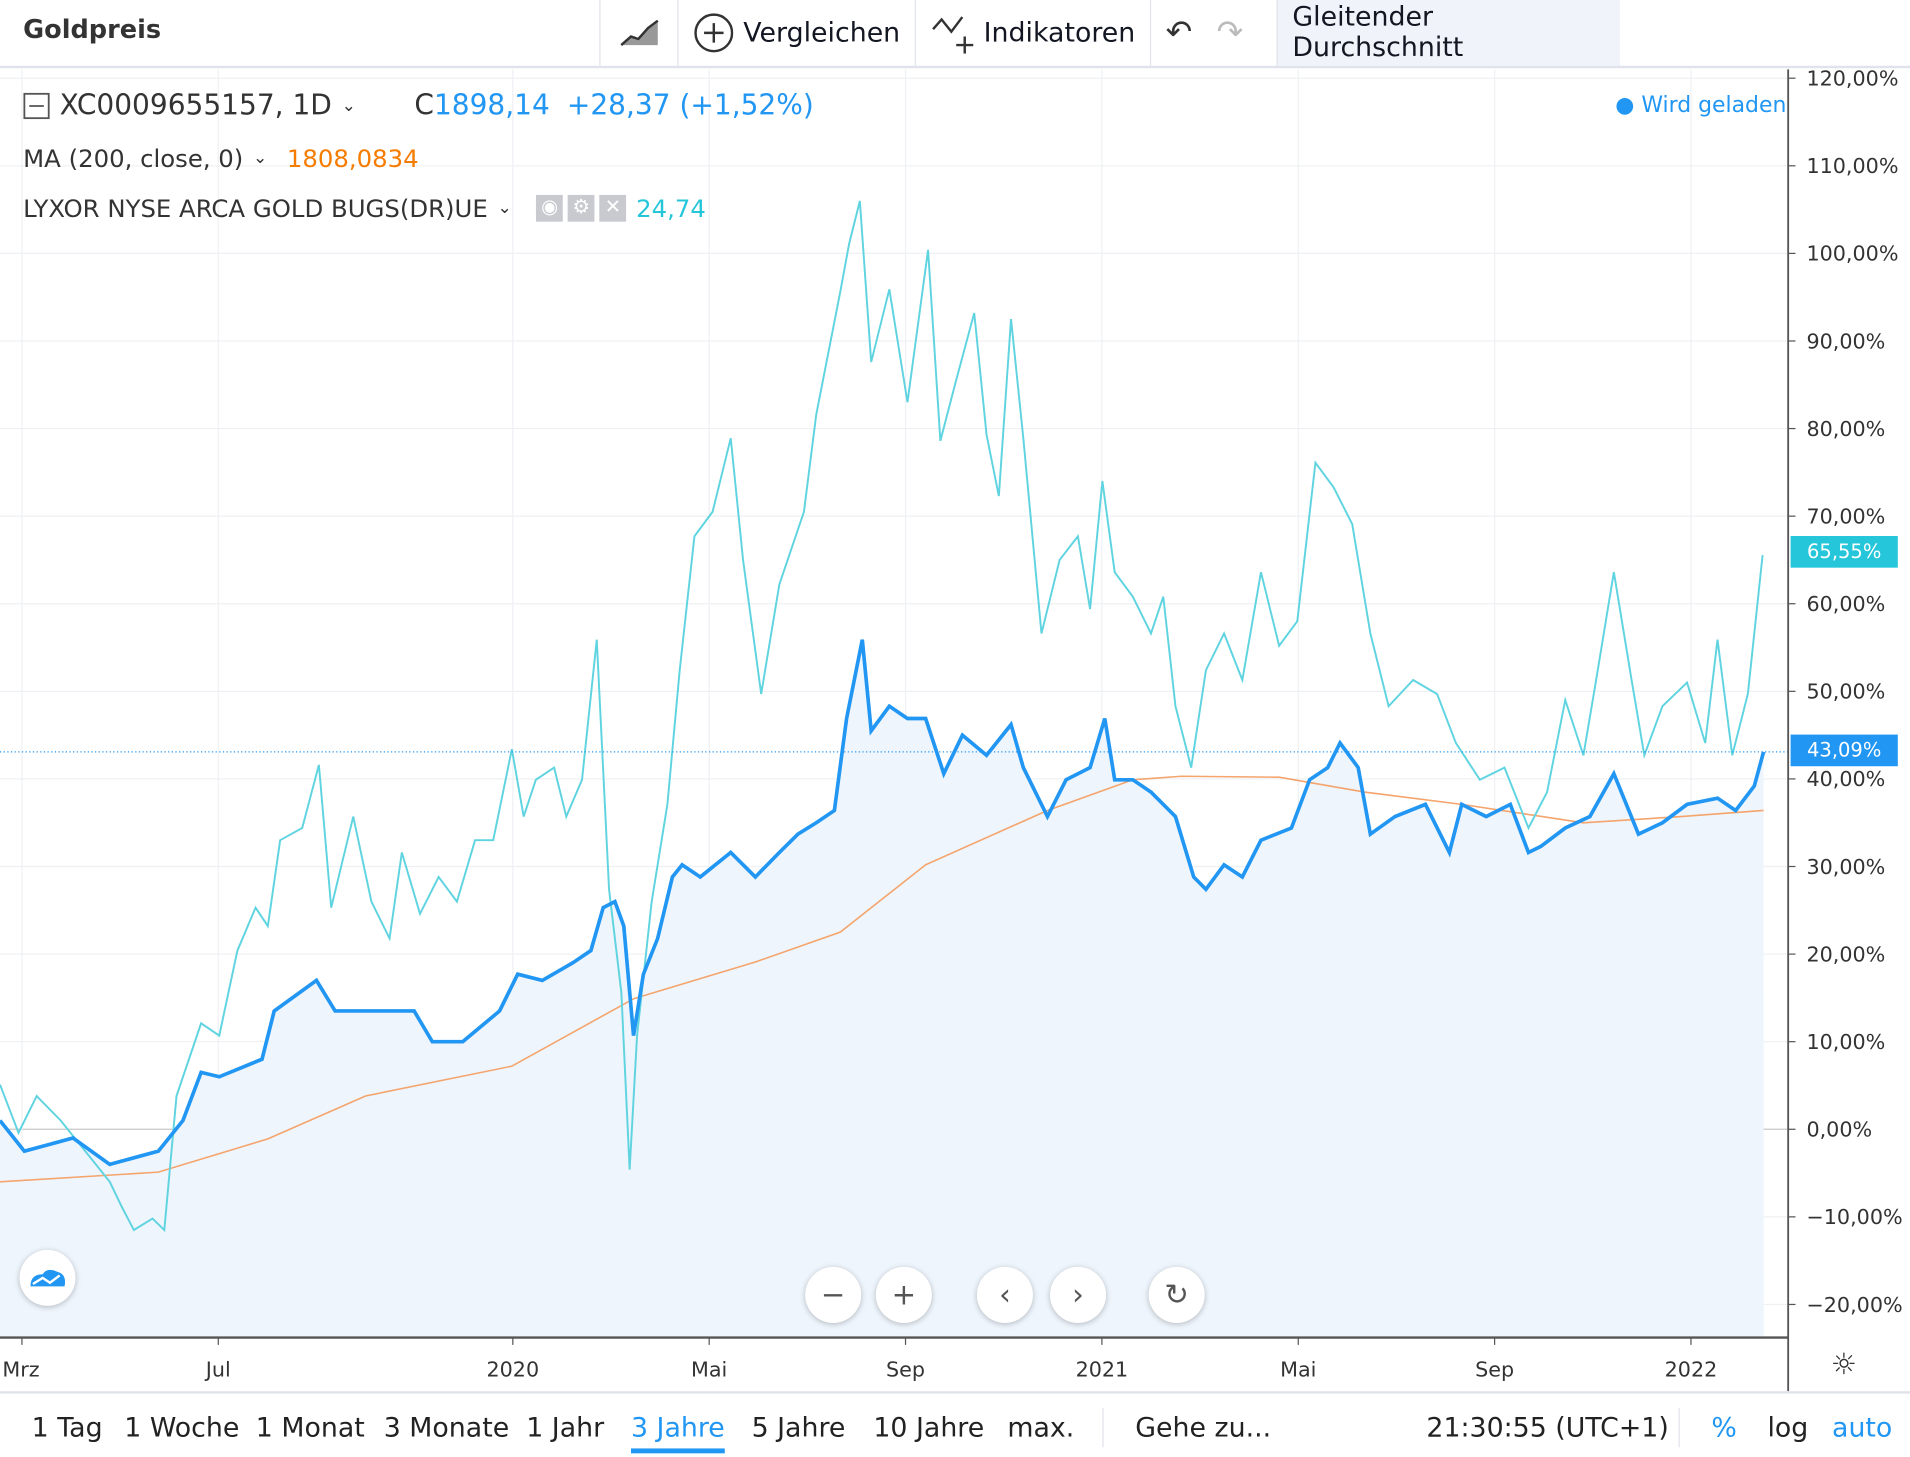 This screenshot has height=1457, width=1910. What do you see at coordinates (1723, 1428) in the screenshot?
I see `percent-toggle: %` at bounding box center [1723, 1428].